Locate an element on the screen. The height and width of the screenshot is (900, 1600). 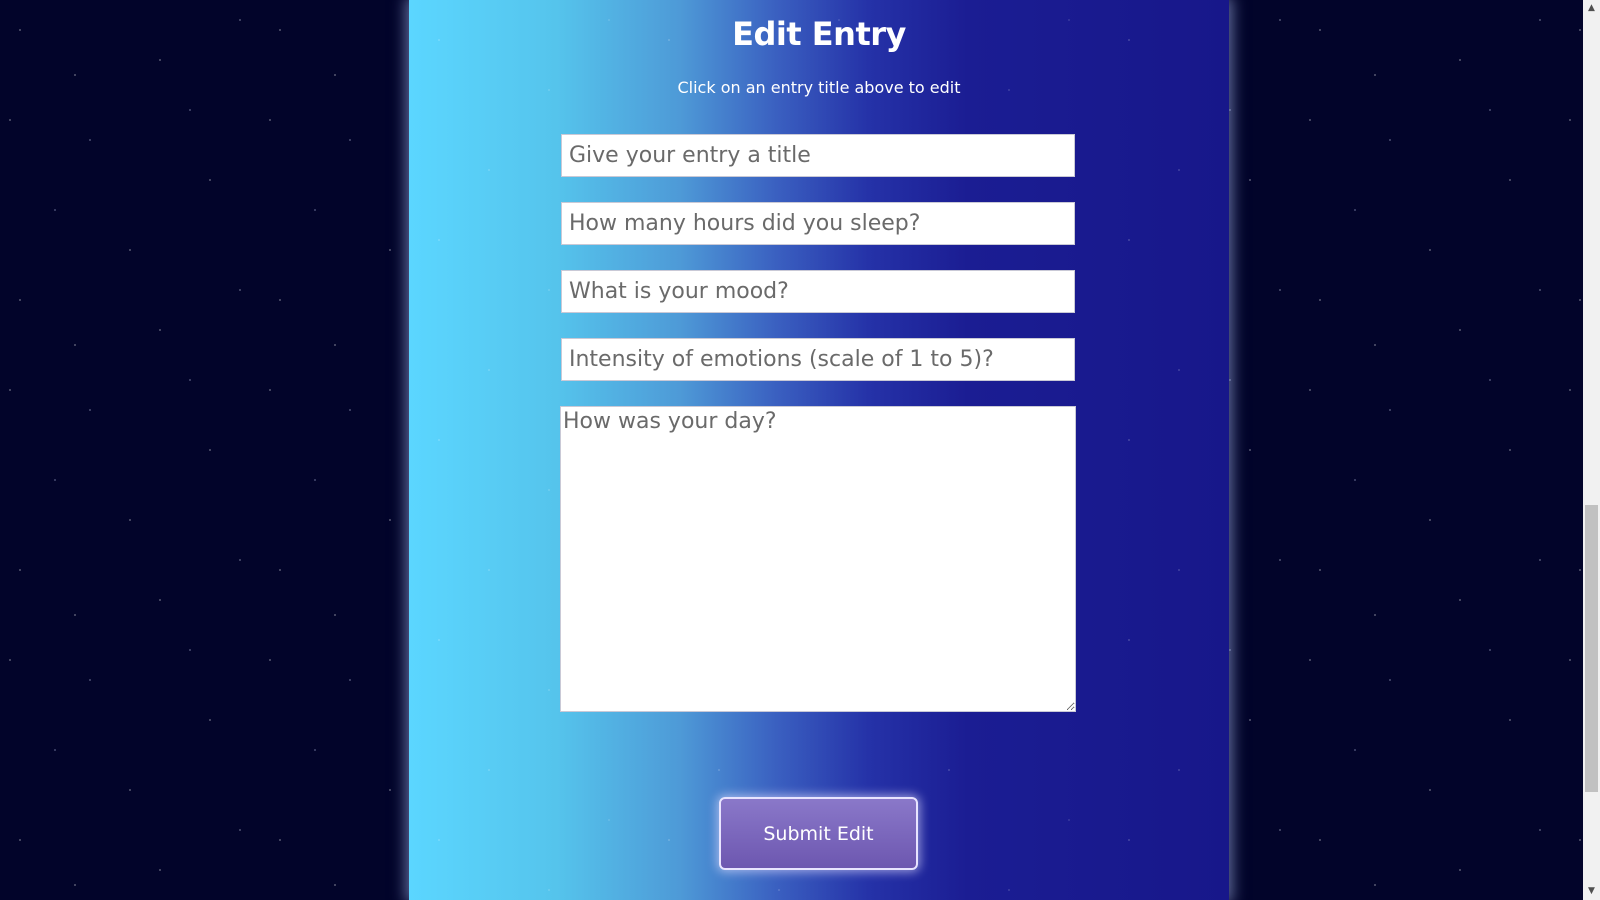
page-scrollbar: ▲ ▼ is located at coordinates (1591, 450).